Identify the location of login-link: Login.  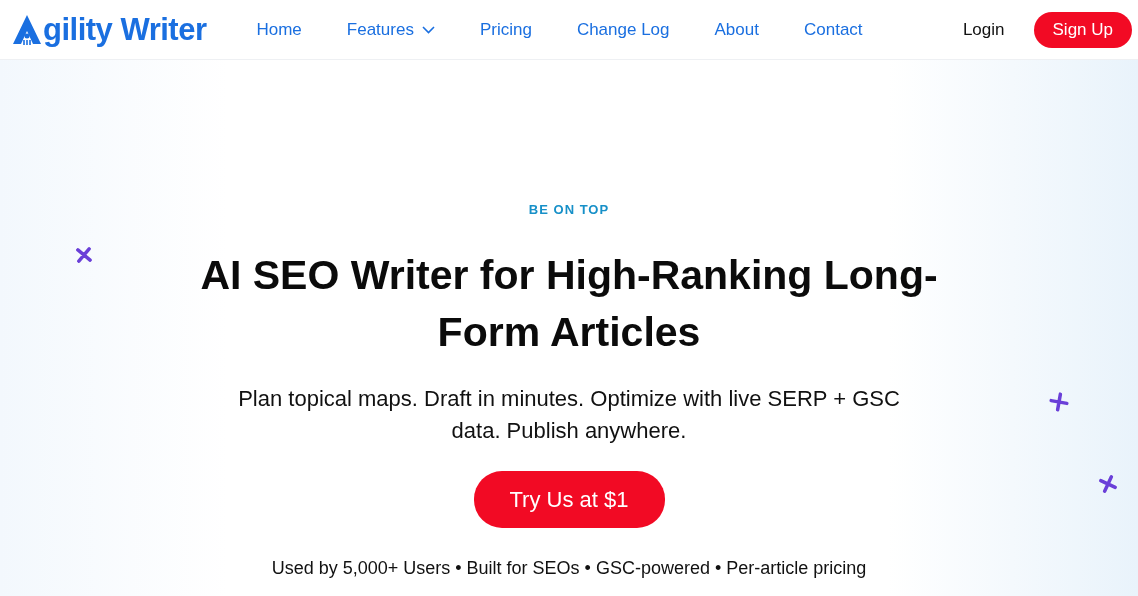
(983, 29).